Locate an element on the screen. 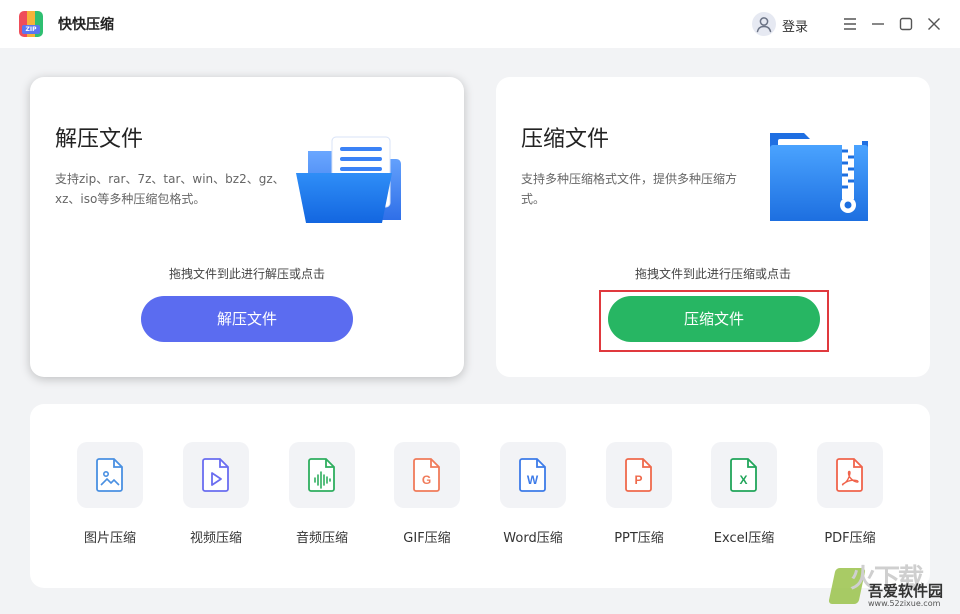  tool-pdf-compress: PDF压缩 is located at coordinates (850, 494).